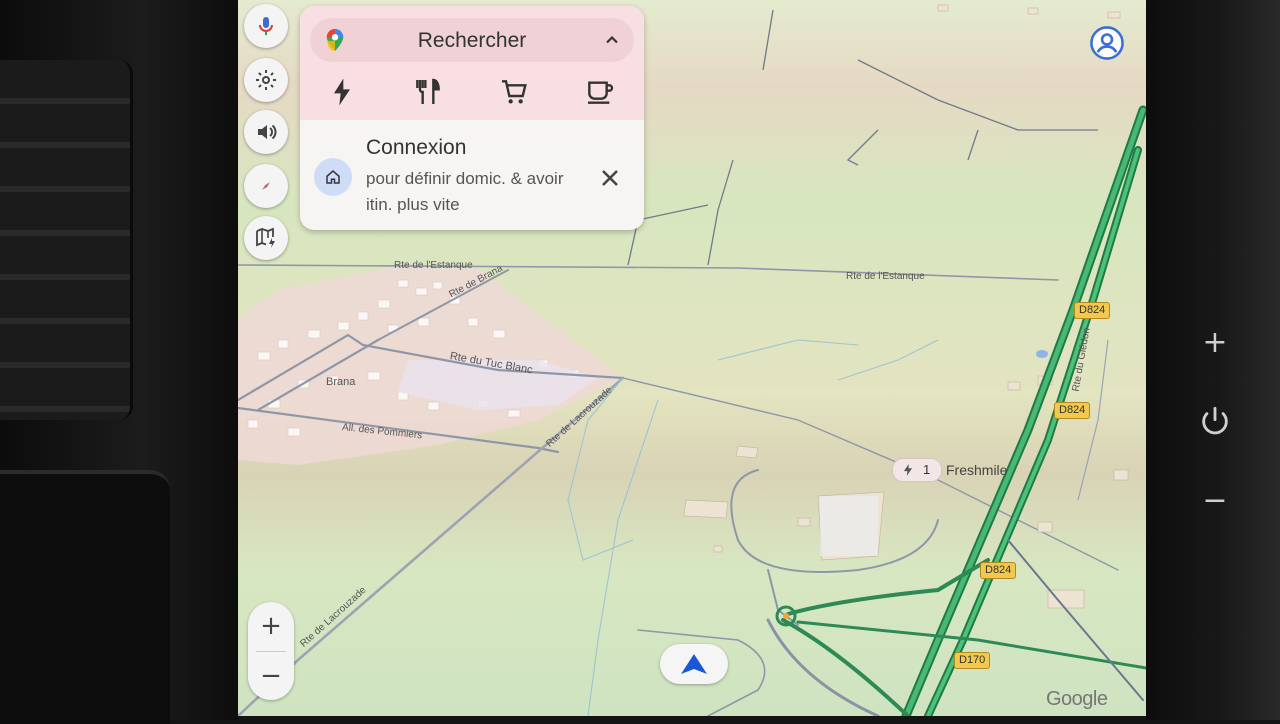 This screenshot has width=1280, height=724. I want to click on road-label: Brana, so click(341, 382).